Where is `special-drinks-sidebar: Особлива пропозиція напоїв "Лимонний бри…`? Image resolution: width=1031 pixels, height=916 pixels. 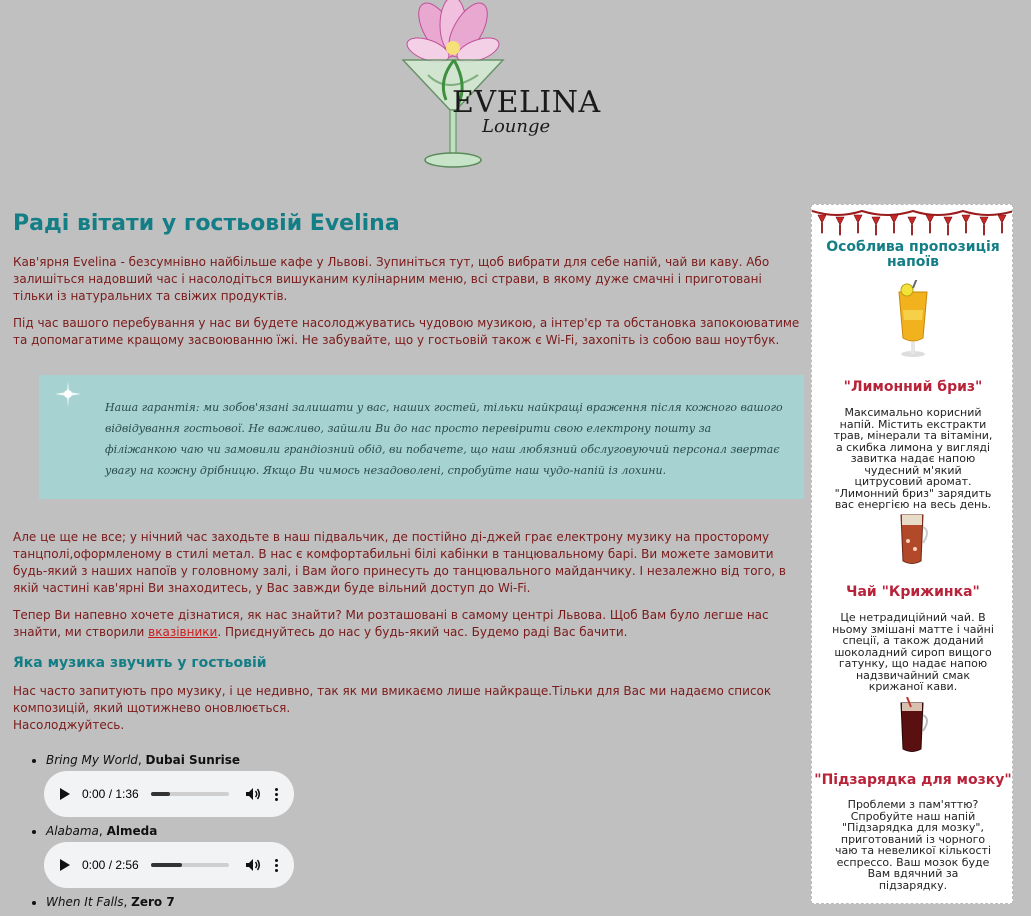
special-drinks-sidebar: Особлива пропозиція напоїв "Лимонний бри… is located at coordinates (912, 554).